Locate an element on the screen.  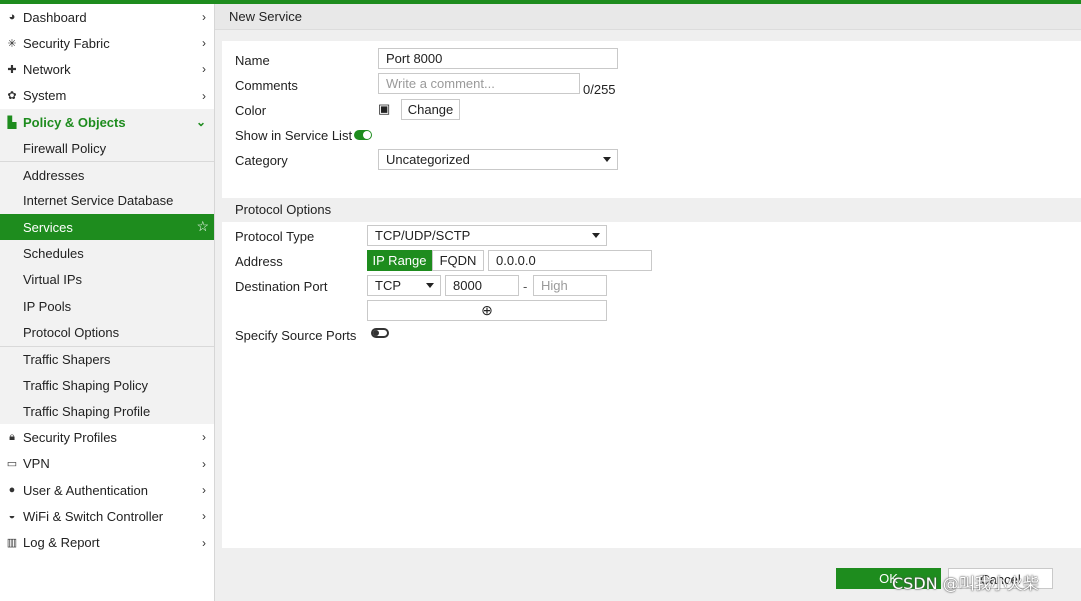
watermark: CSDN @叫我小火柴 is located at coordinates (965, 583).